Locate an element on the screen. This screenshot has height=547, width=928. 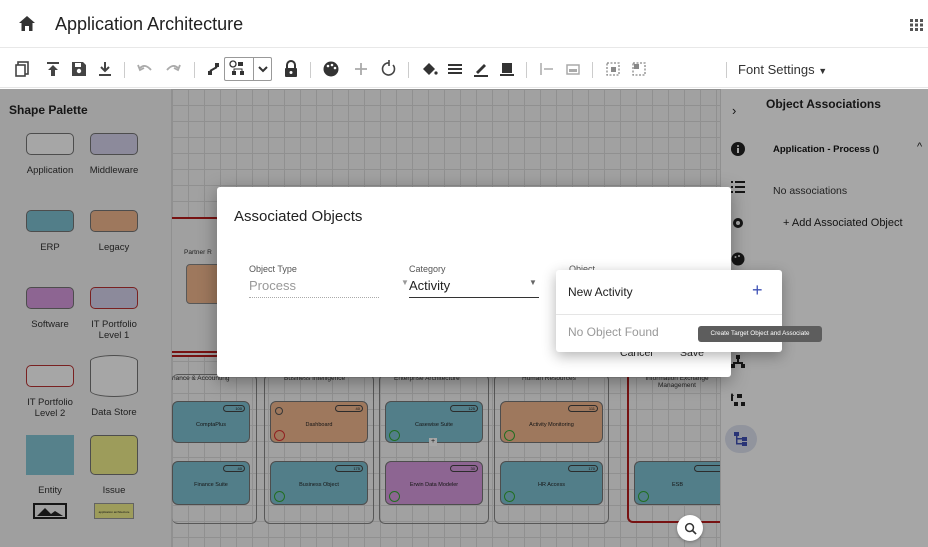
chevron-down-icon is located at coordinates (262, 69).